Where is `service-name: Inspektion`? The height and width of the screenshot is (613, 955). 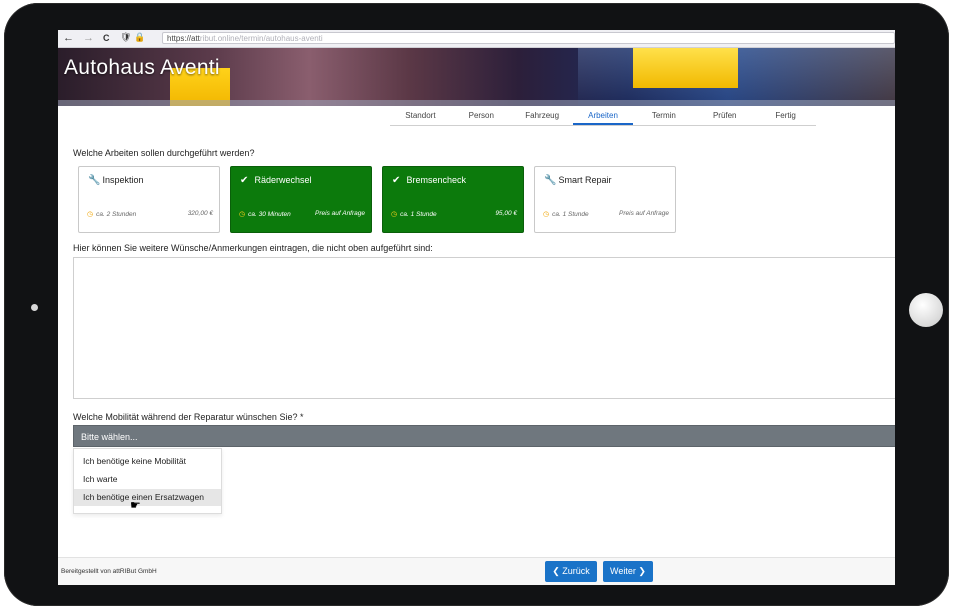
service-name: Inspektion is located at coordinates (123, 180).